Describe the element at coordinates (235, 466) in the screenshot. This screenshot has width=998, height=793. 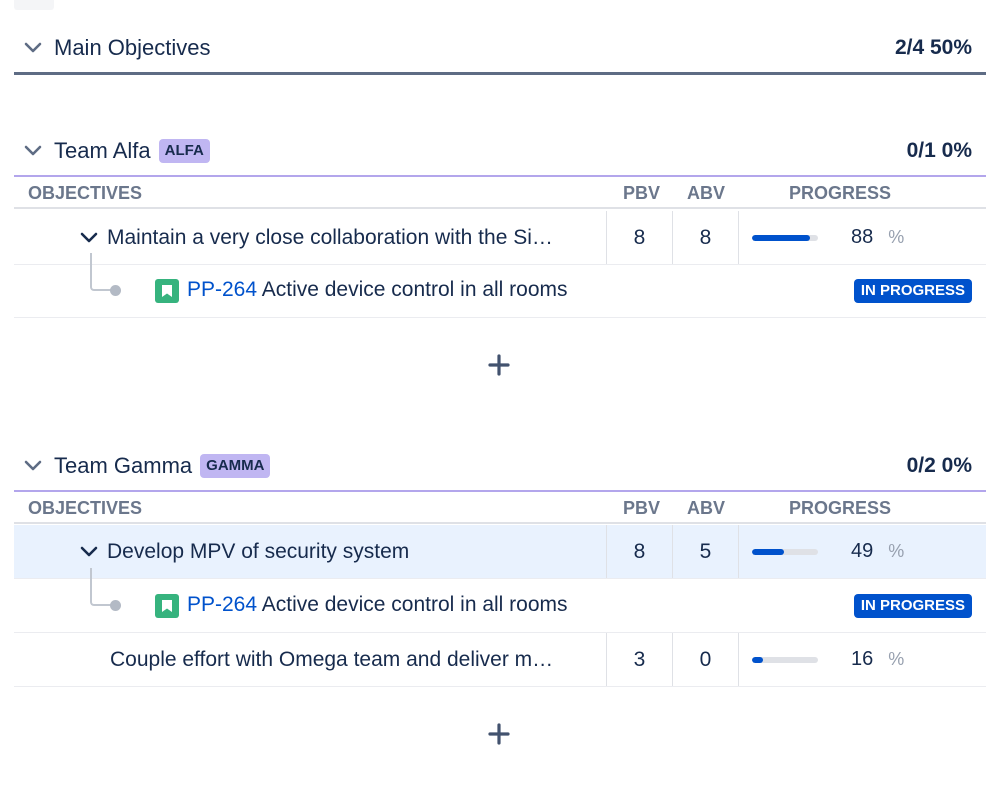
I see `team-badge: GAMMA` at that location.